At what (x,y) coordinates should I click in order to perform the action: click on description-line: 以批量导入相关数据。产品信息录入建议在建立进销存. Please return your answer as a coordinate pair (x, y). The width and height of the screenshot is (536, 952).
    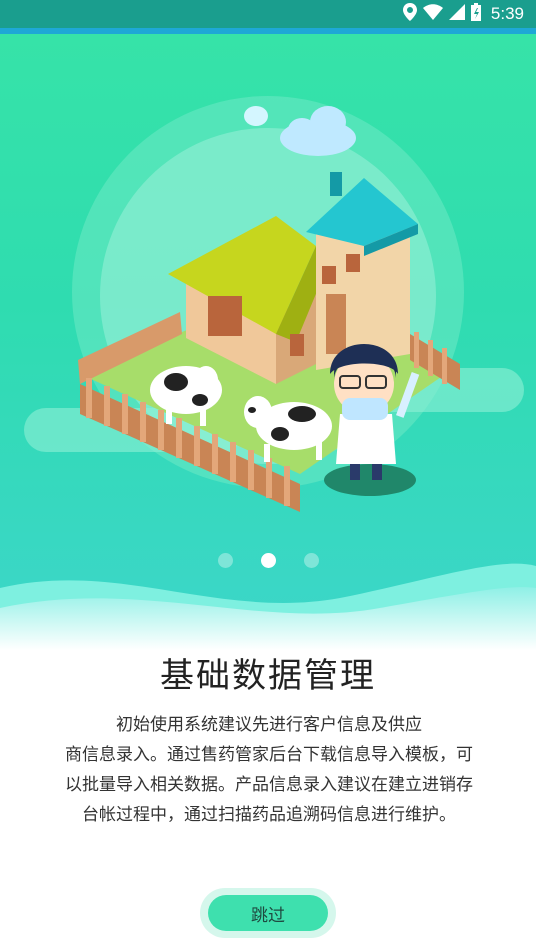
    Looking at the image, I should click on (269, 785).